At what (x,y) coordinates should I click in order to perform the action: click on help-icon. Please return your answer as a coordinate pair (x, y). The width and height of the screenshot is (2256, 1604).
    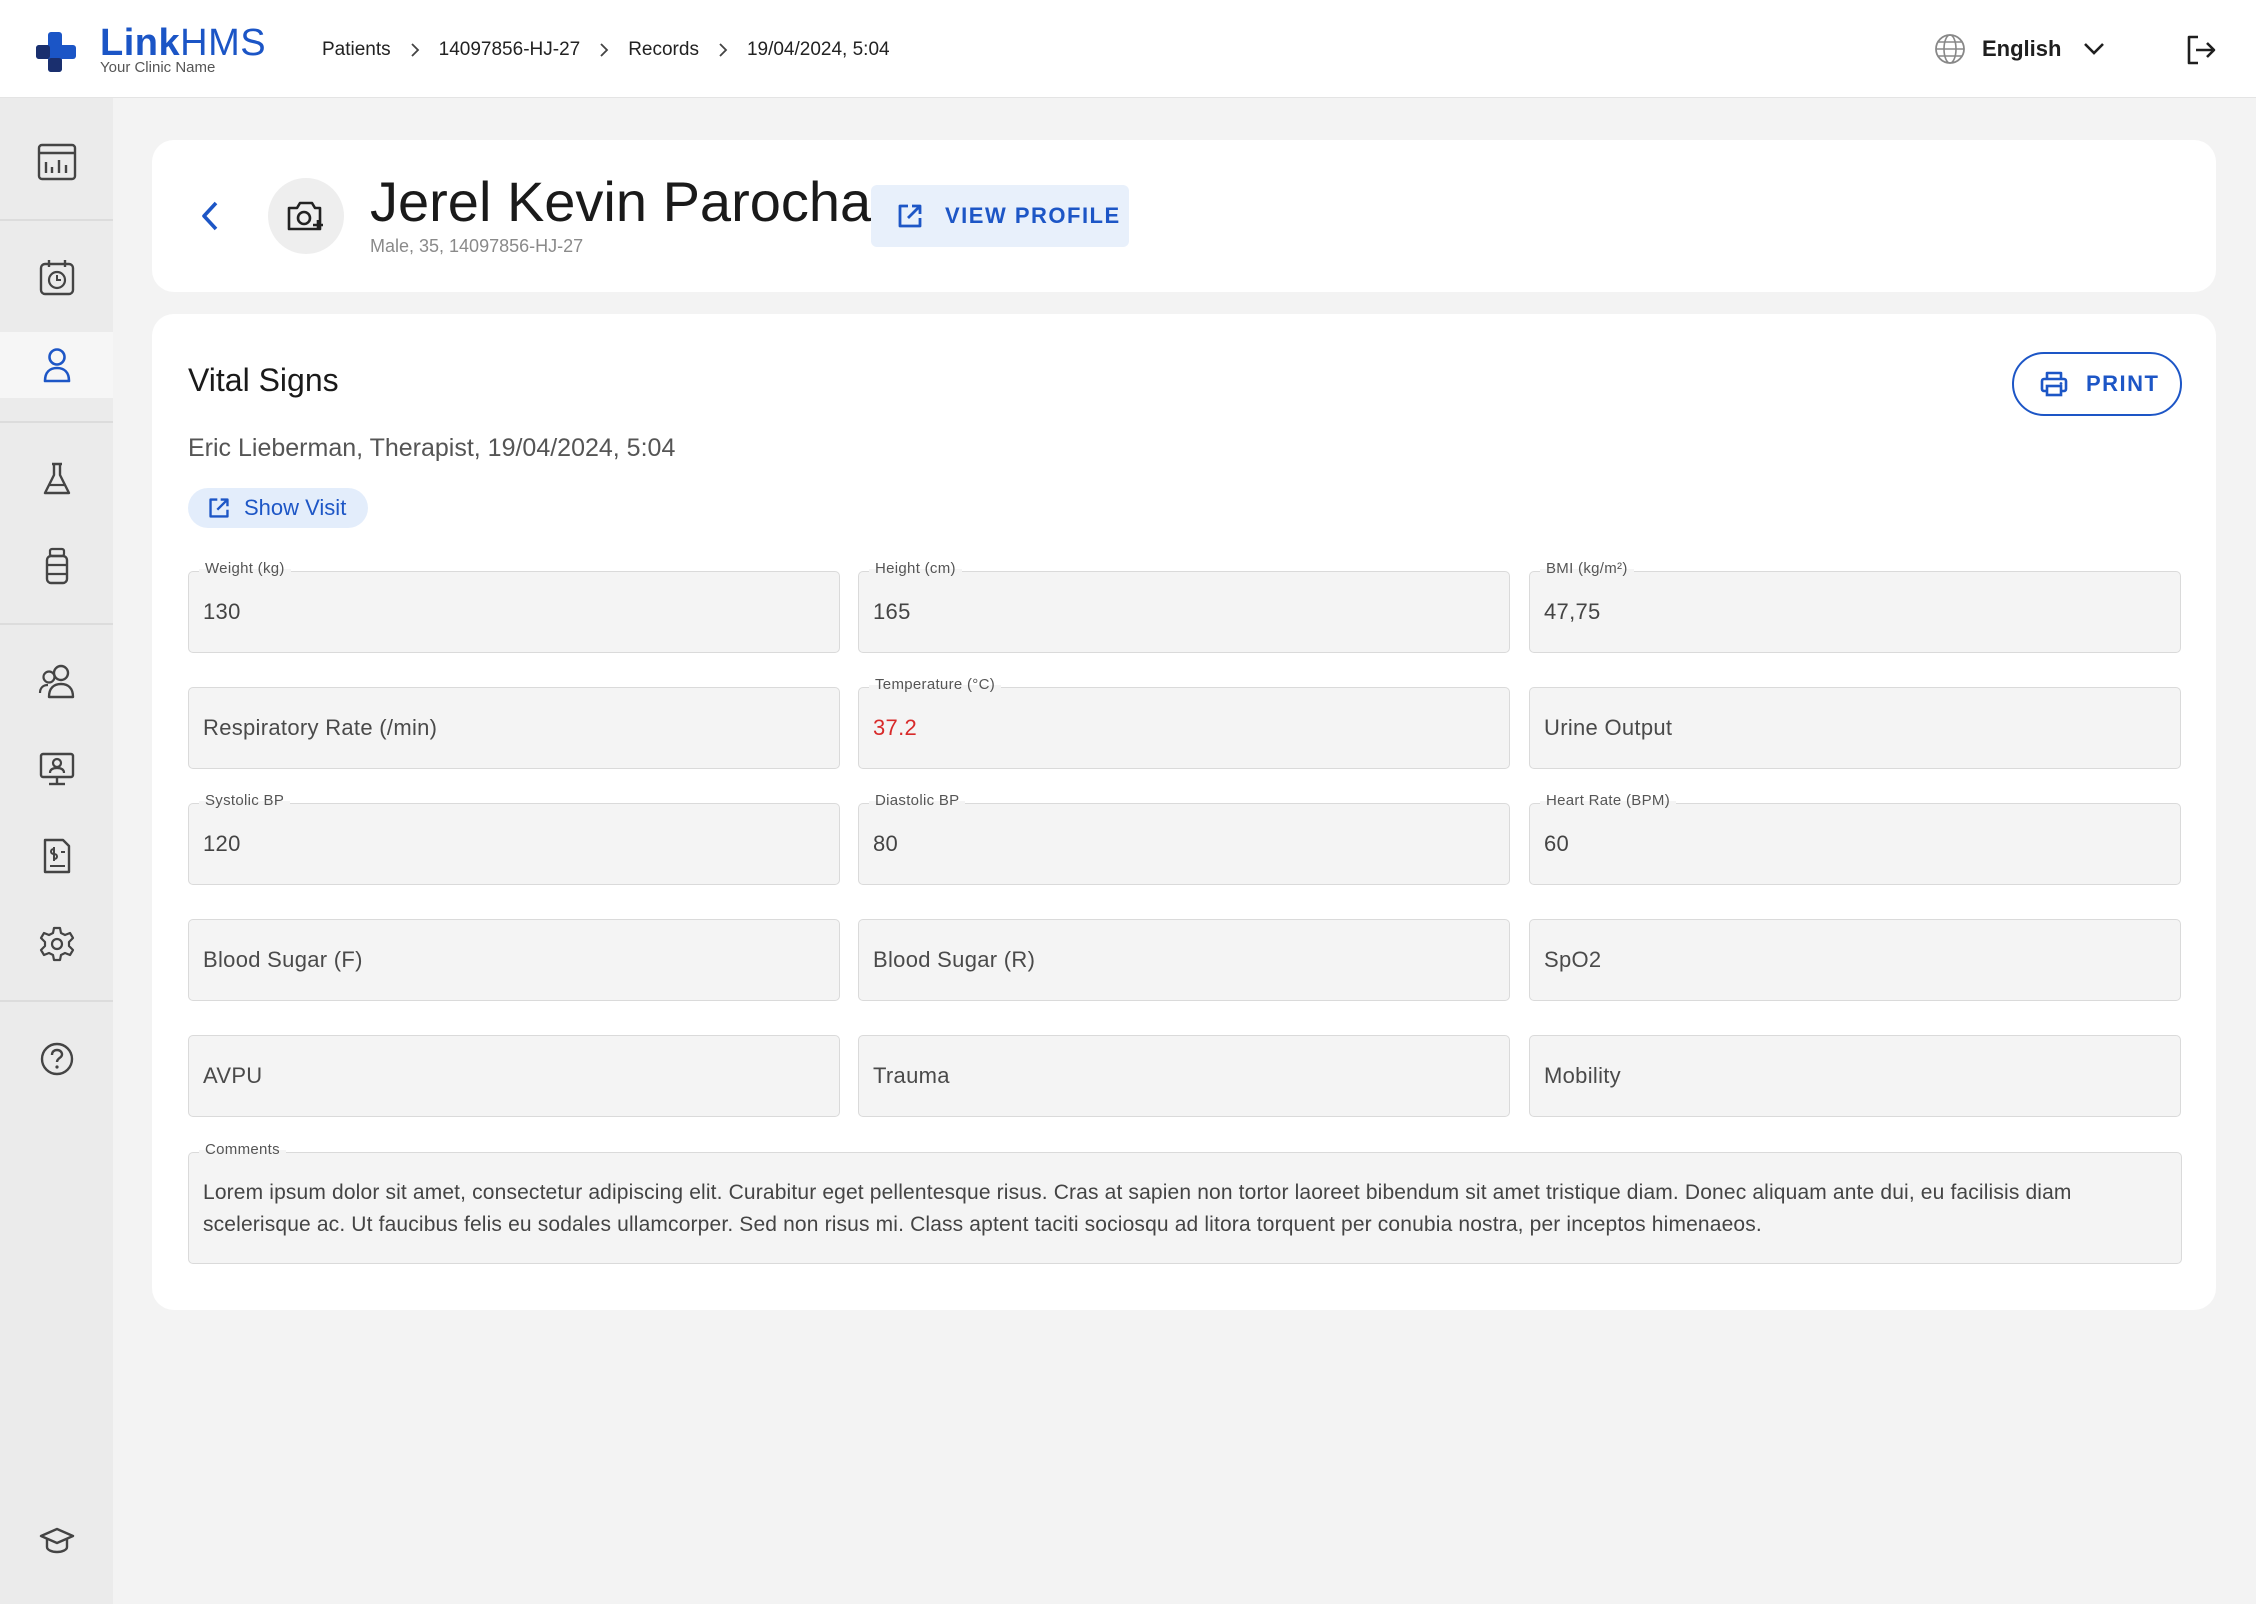
    Looking at the image, I should click on (56, 1059).